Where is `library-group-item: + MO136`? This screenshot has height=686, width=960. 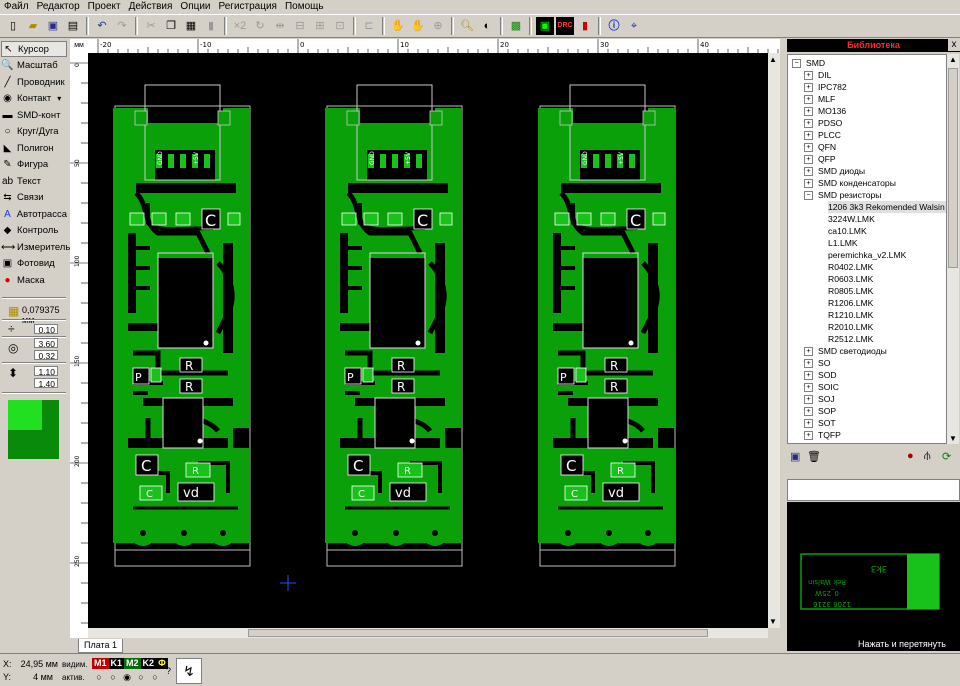
library-group-item: + MO136 is located at coordinates (825, 111).